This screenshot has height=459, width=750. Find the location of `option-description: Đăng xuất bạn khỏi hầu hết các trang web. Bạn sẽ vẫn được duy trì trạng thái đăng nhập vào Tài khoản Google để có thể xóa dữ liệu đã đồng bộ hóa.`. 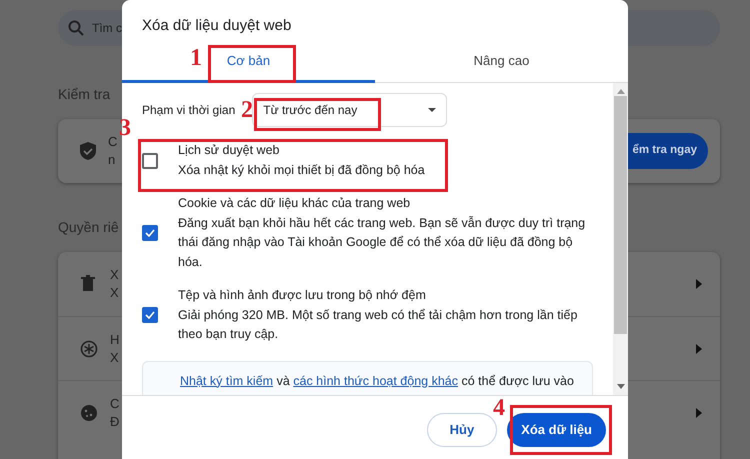

option-description: Đăng xuất bạn khỏi hầu hết các trang web. Bạn sẽ vẫn được duy trì trạng thái đăng nhập vào Tài khoản Google để có thể xóa dữ liệu đã đồng bộ hóa. is located at coordinates (382, 242).